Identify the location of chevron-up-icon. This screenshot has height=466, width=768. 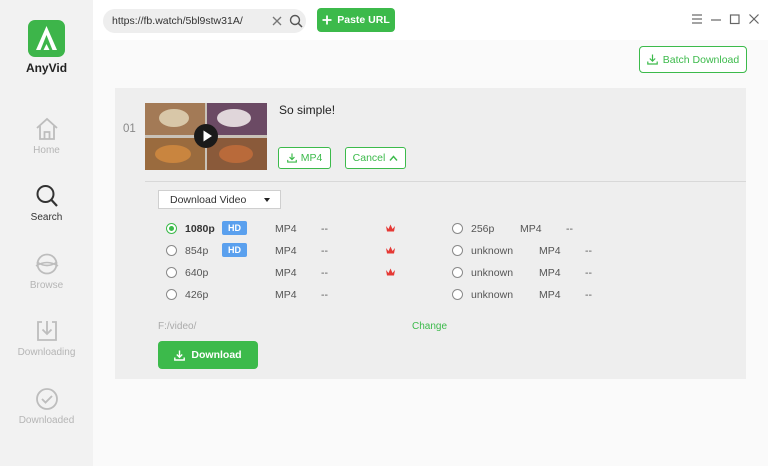
(393, 157).